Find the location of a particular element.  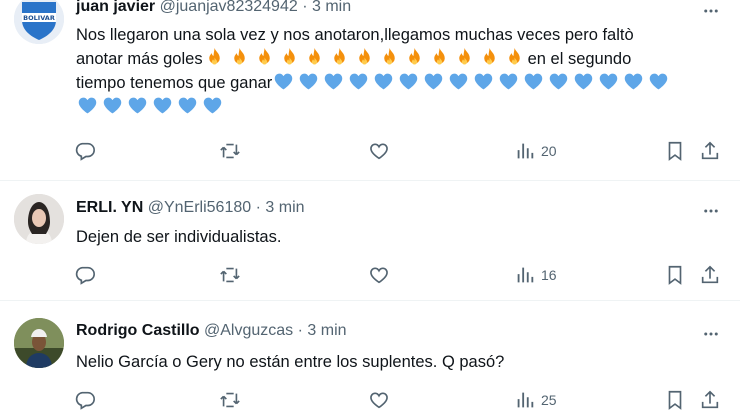

tweet-text-fragment: tiempo tenemos que ganar is located at coordinates (174, 83).